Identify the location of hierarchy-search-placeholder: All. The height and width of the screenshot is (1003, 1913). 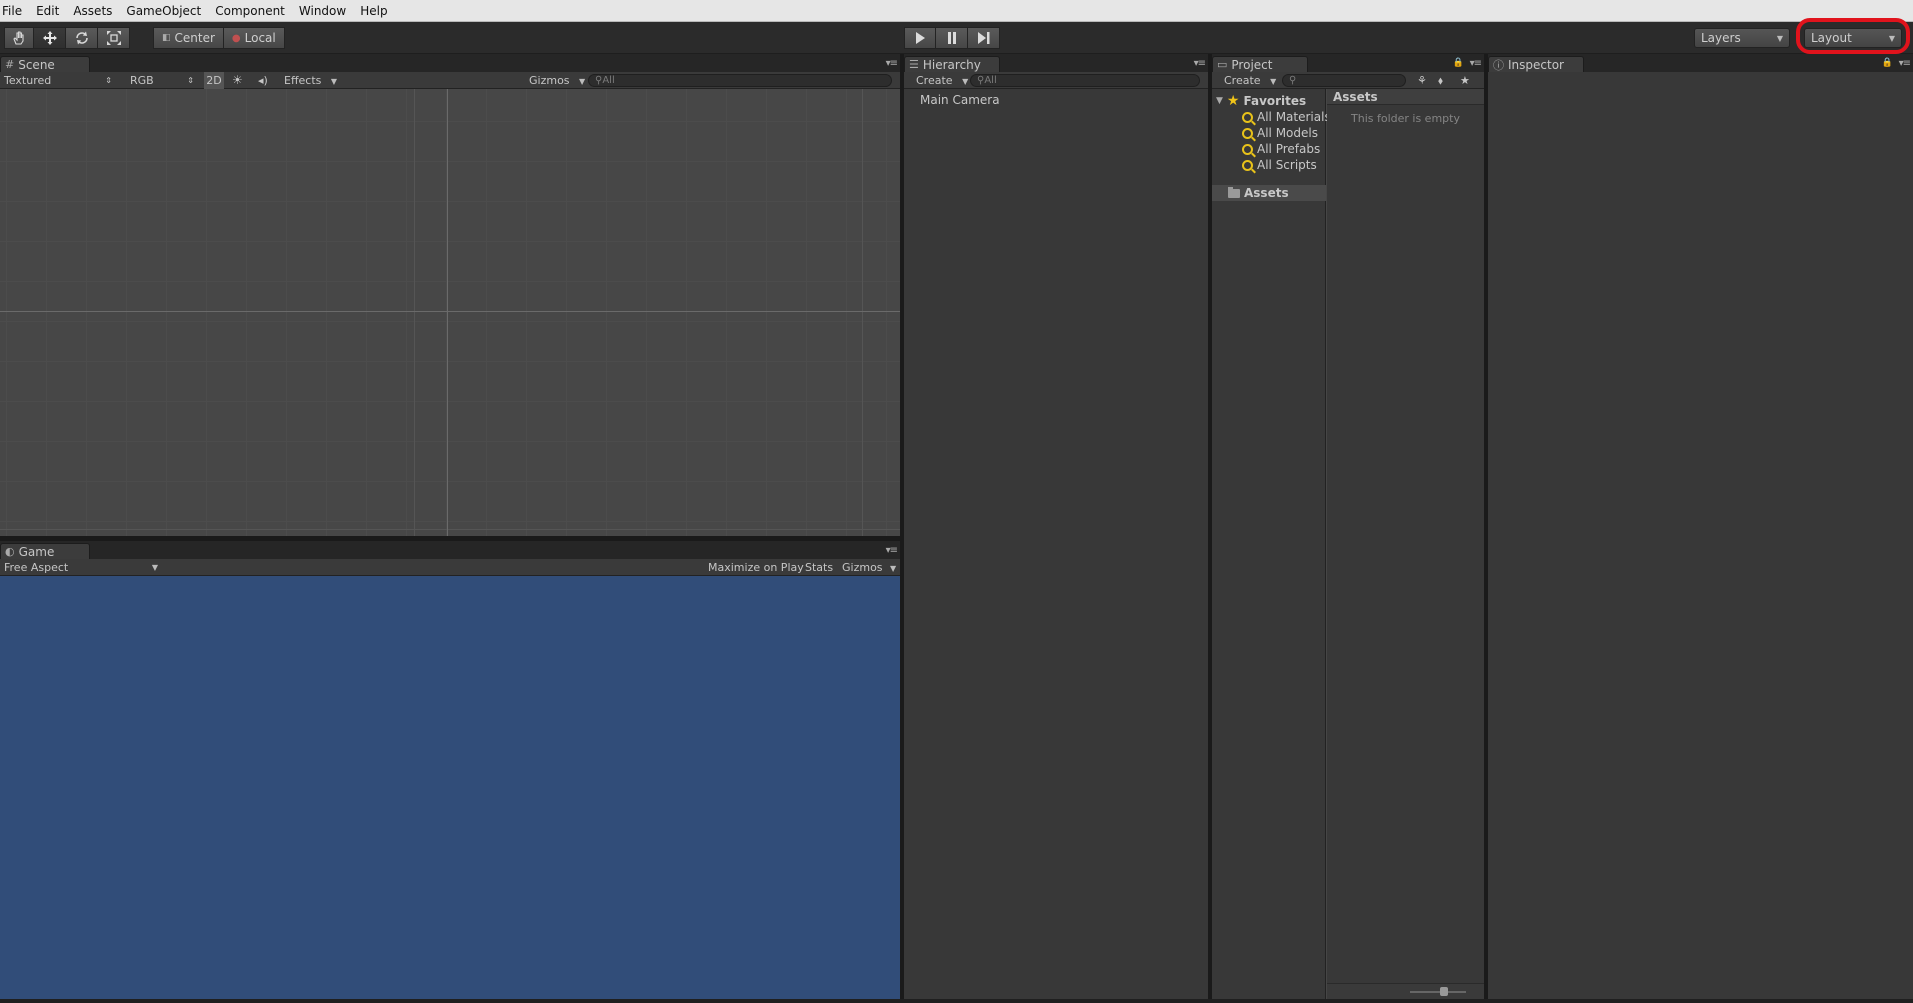
(990, 80).